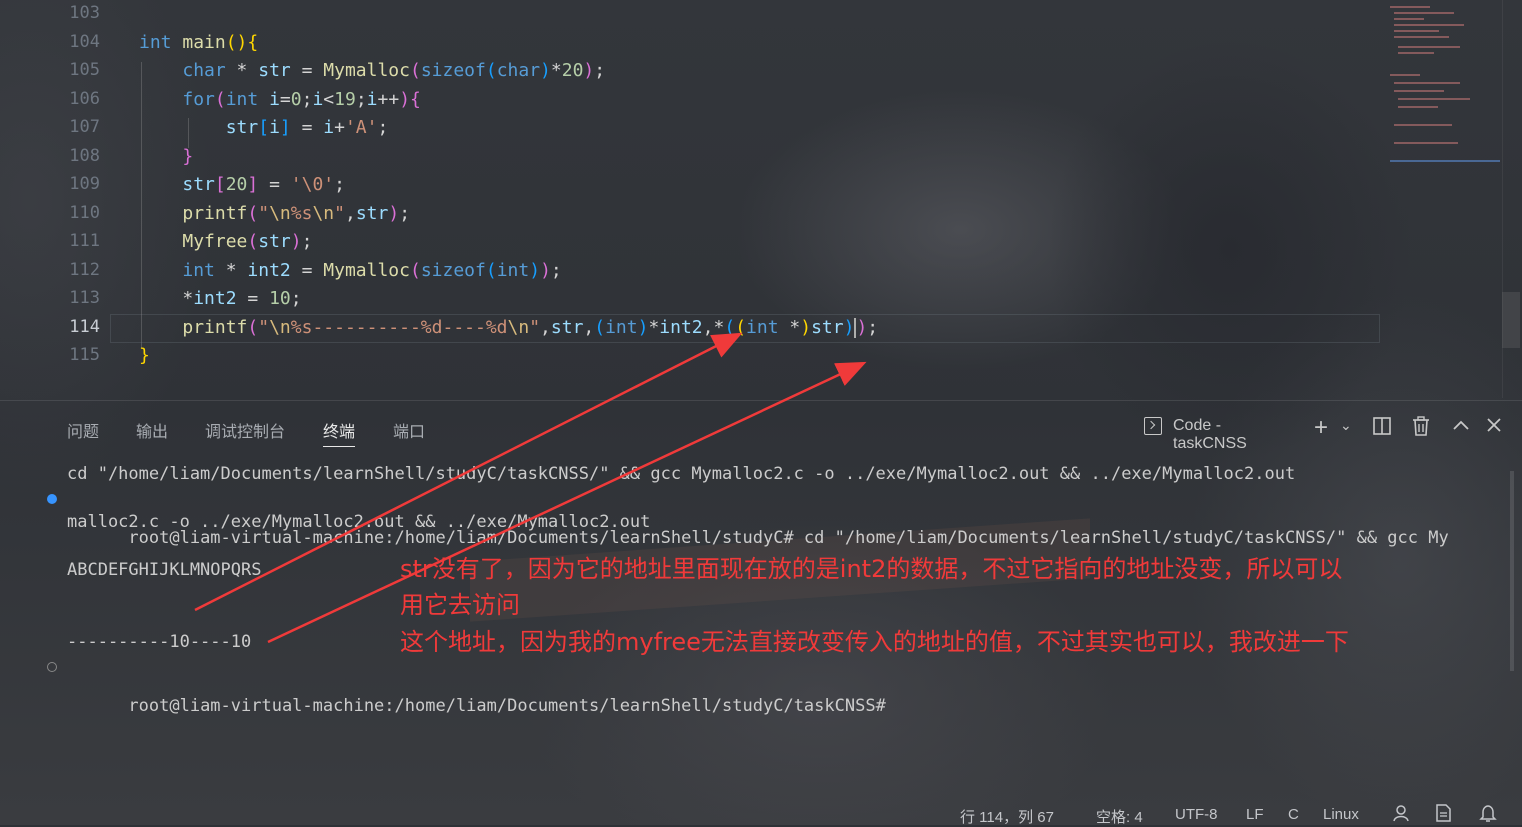 The width and height of the screenshot is (1522, 827). Describe the element at coordinates (750, 215) in the screenshot. I see `code-line: 110 printf("\n%s\n",str);` at that location.